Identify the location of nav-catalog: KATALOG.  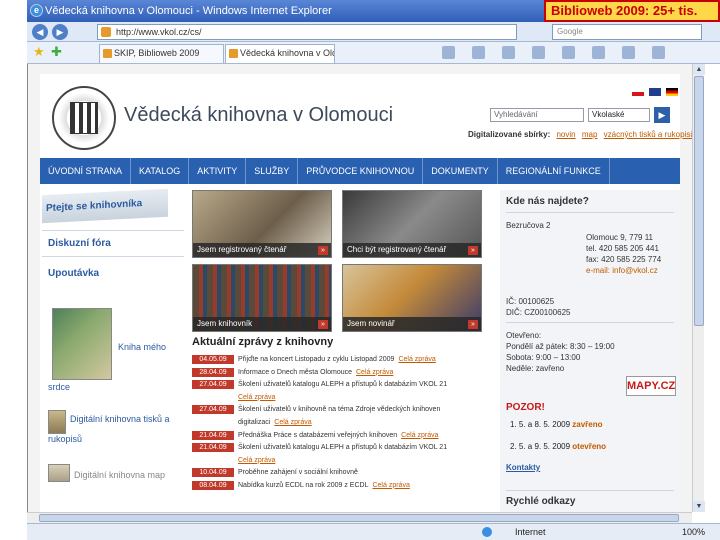
(160, 171).